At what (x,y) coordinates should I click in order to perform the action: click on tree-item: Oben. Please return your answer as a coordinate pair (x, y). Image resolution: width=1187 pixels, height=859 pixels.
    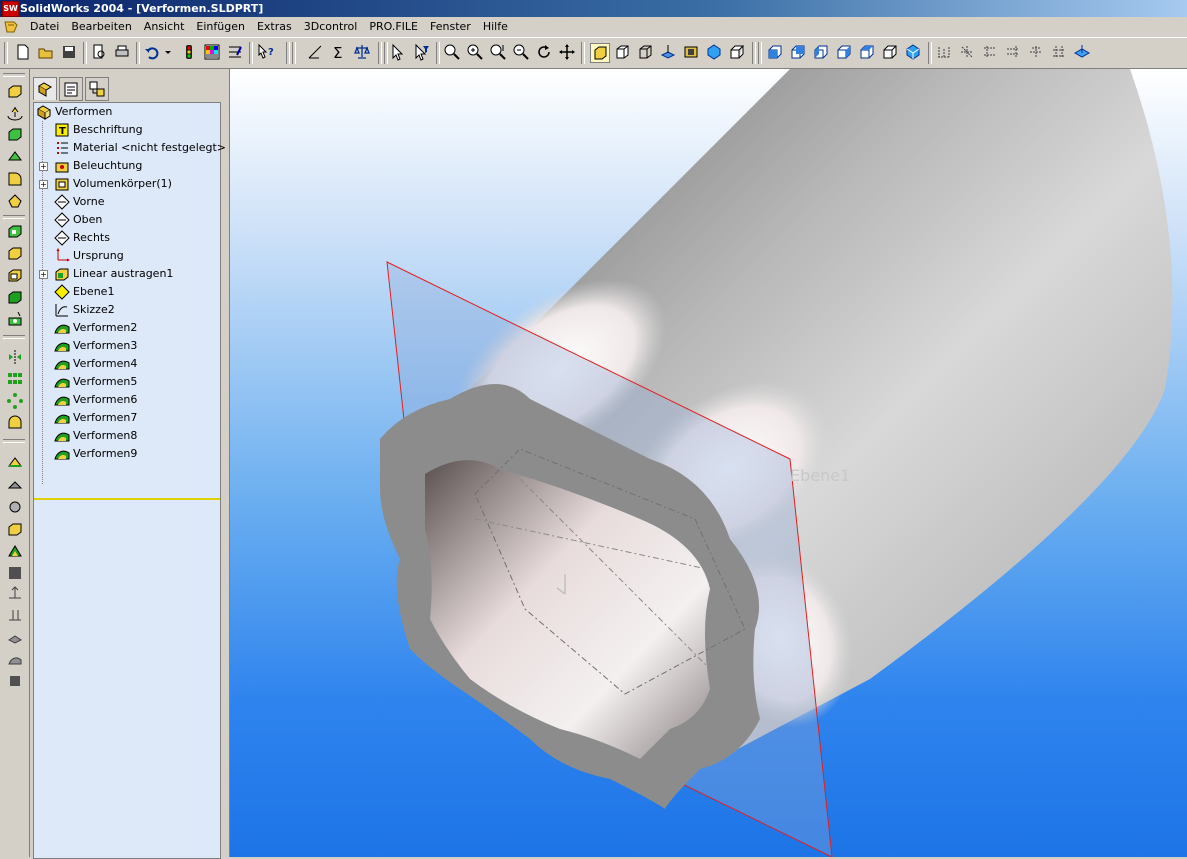
    Looking at the image, I should click on (127, 220).